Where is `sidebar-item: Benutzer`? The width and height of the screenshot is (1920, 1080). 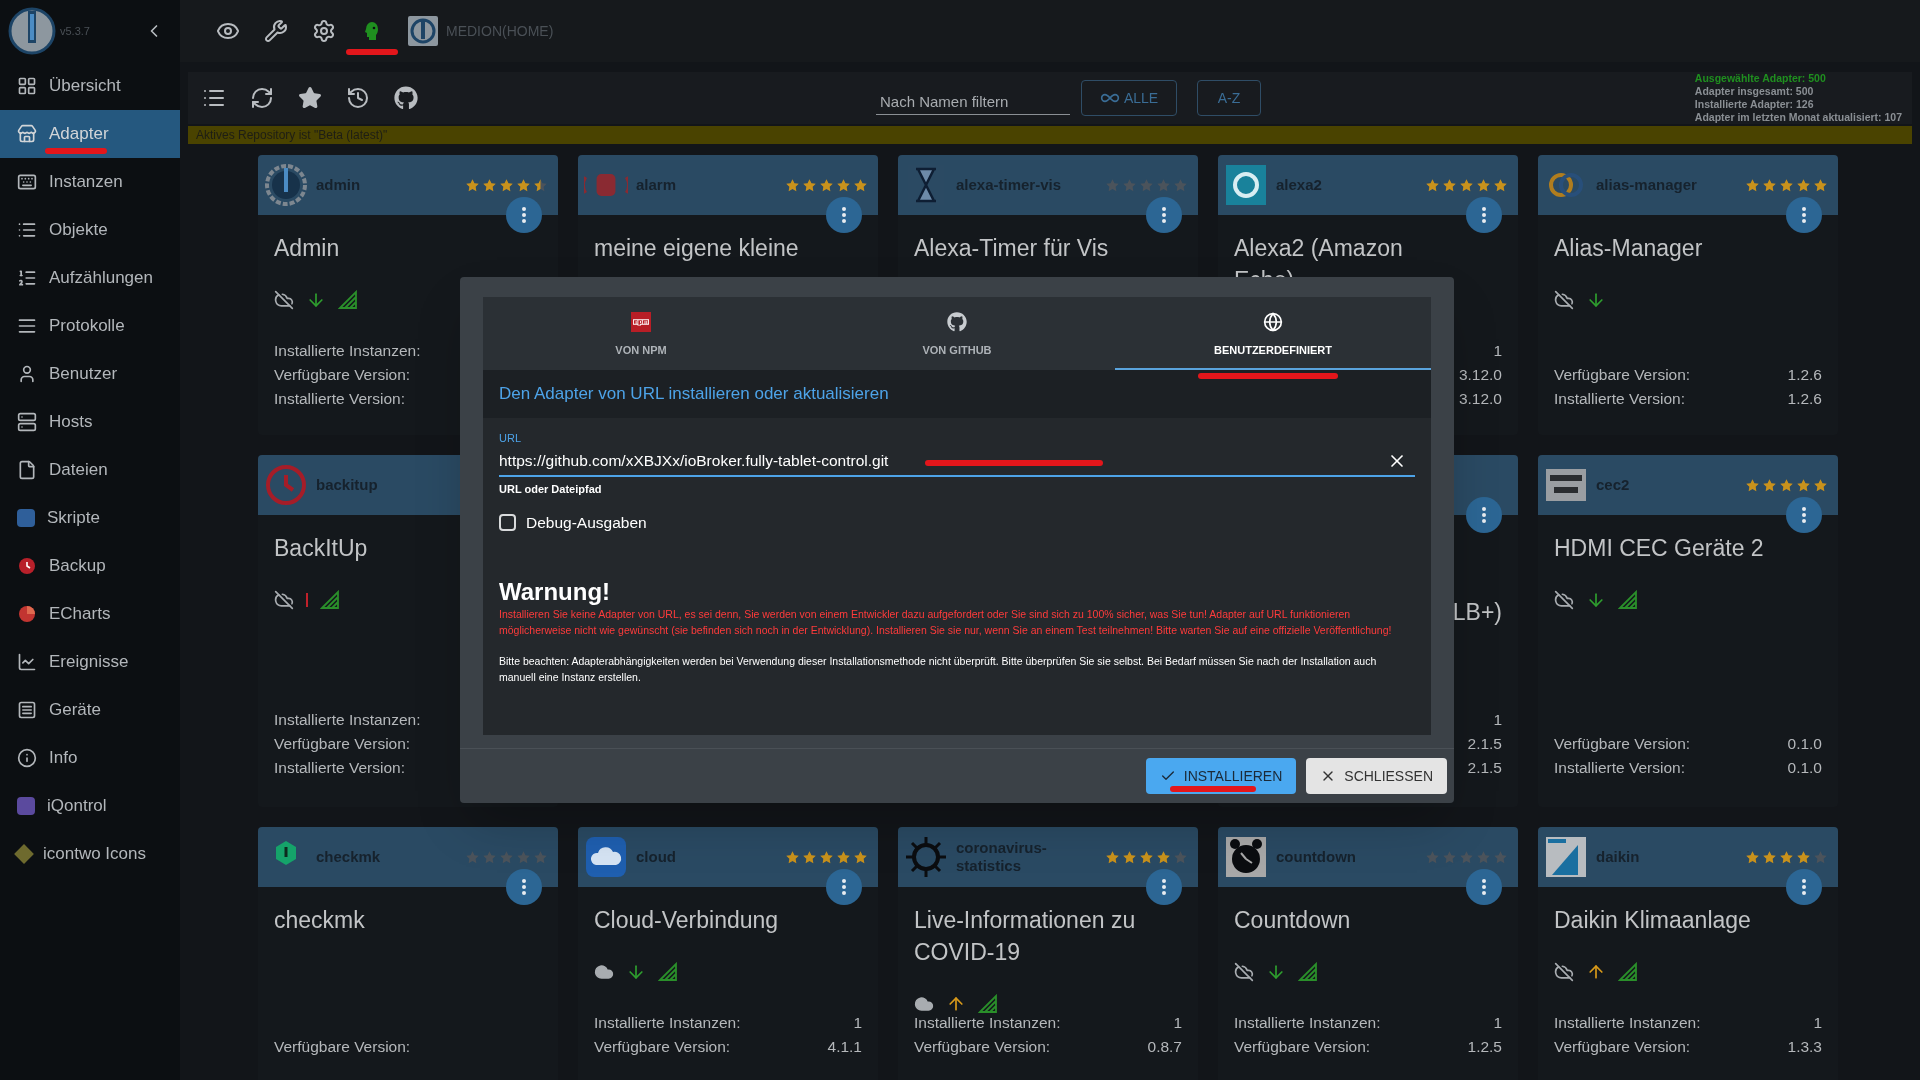 sidebar-item: Benutzer is located at coordinates (90, 374).